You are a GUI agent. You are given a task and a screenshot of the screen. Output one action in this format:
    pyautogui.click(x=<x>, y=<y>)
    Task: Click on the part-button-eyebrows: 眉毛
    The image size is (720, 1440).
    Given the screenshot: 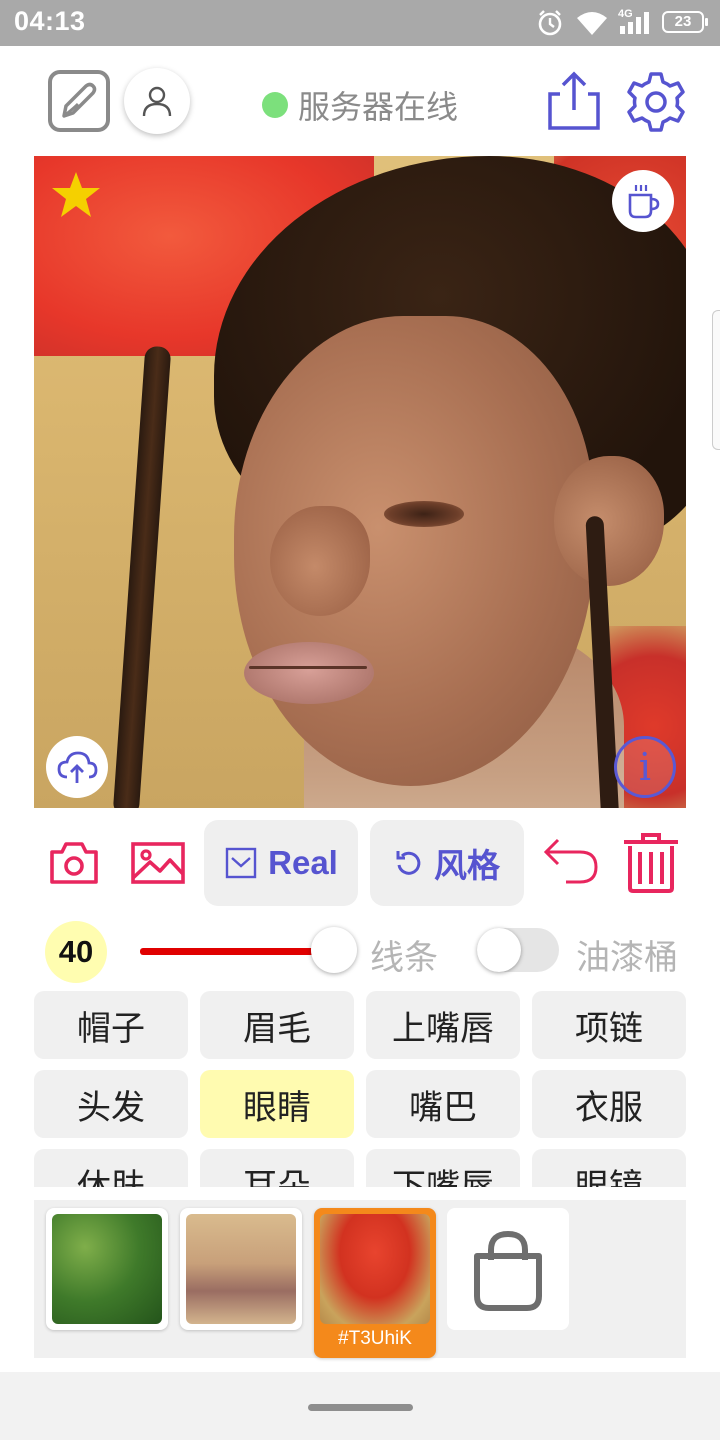 What is the action you would take?
    pyautogui.click(x=277, y=1025)
    